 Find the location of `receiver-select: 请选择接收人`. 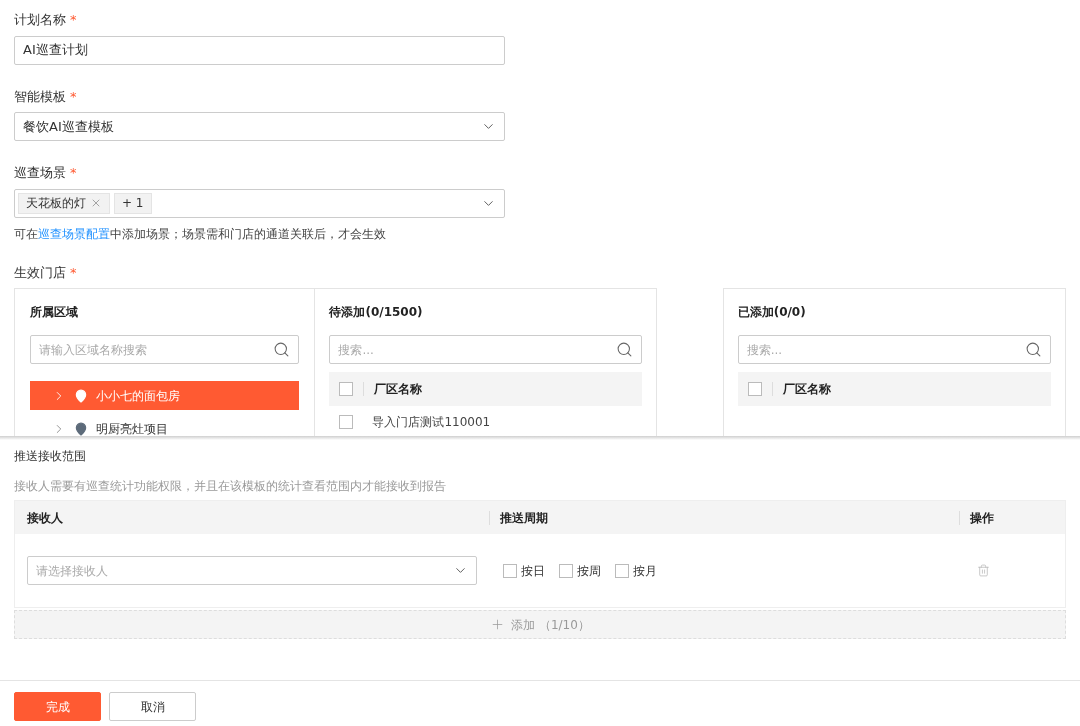

receiver-select: 请选择接收人 is located at coordinates (252, 570).